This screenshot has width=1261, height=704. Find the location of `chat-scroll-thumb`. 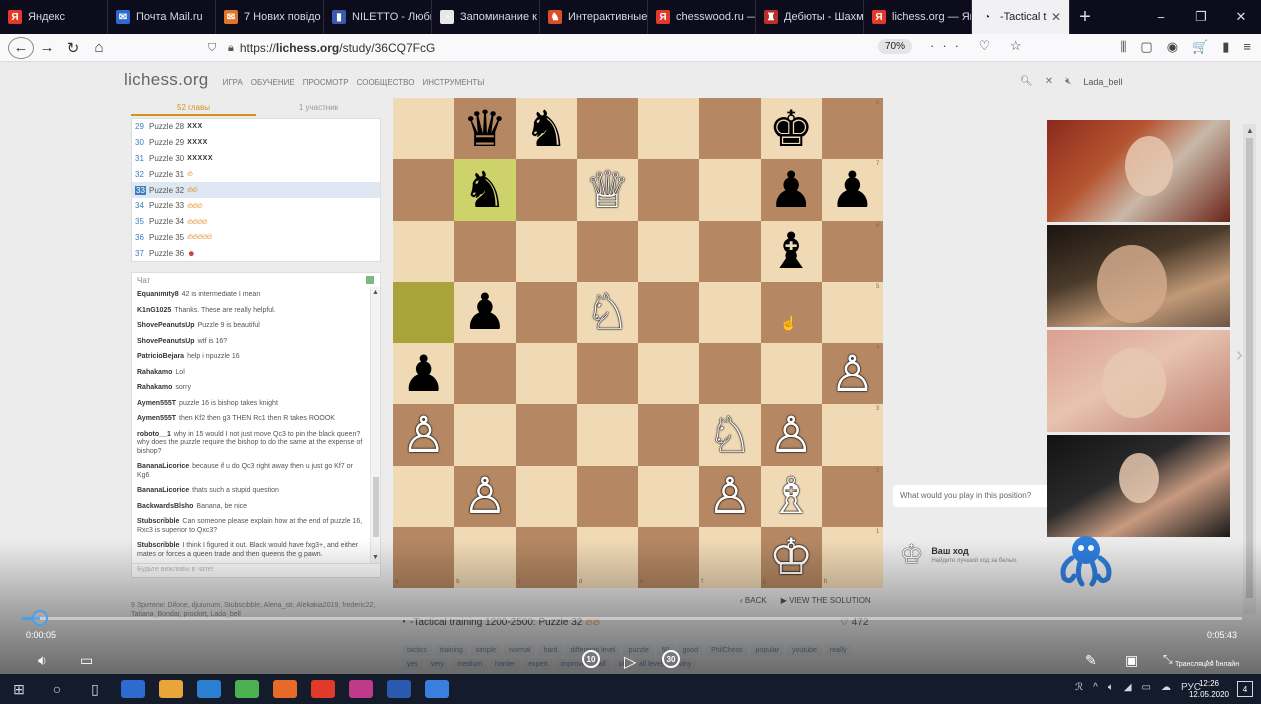

chat-scroll-thumb is located at coordinates (376, 507).